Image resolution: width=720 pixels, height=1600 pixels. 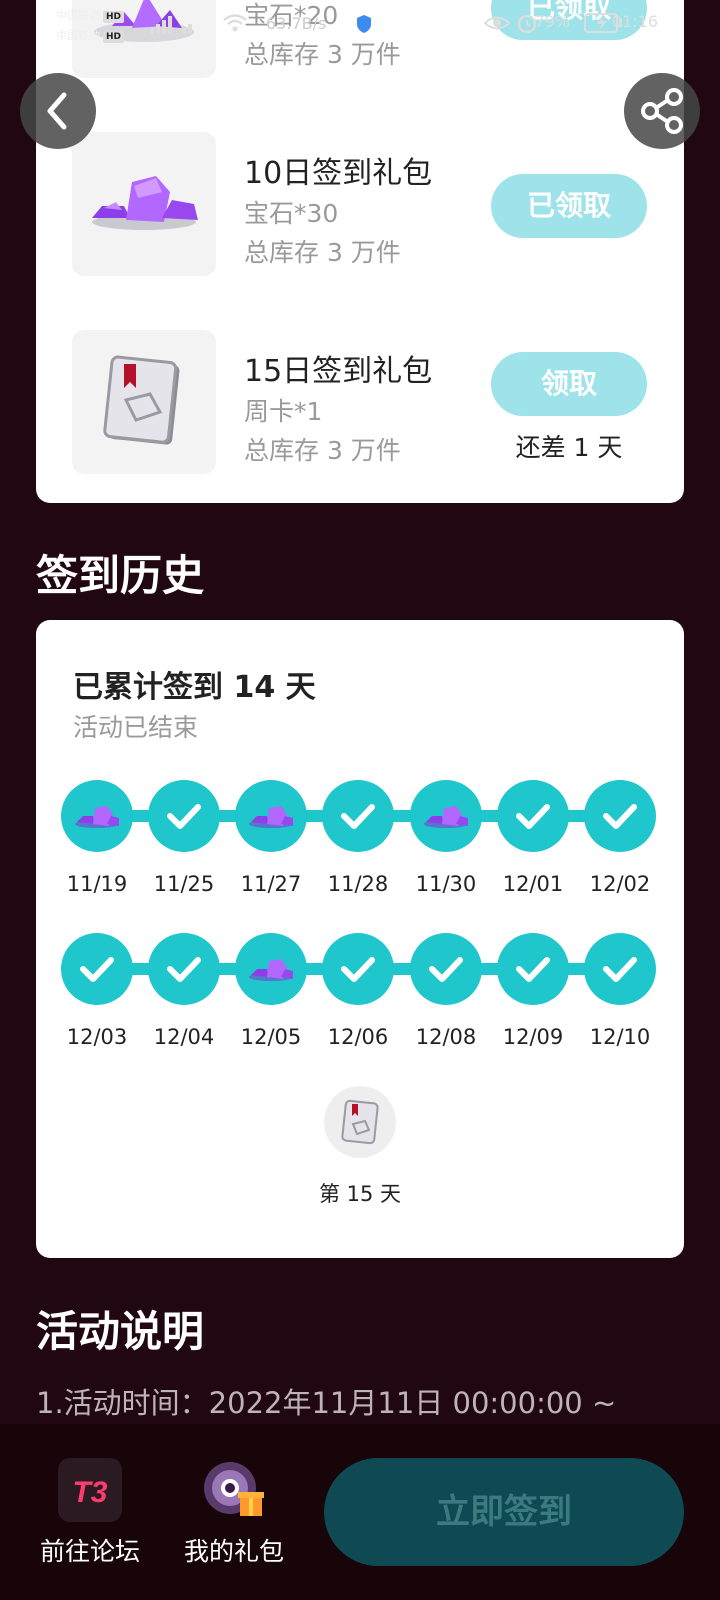 What do you see at coordinates (497, 23) in the screenshot?
I see `eye-icon` at bounding box center [497, 23].